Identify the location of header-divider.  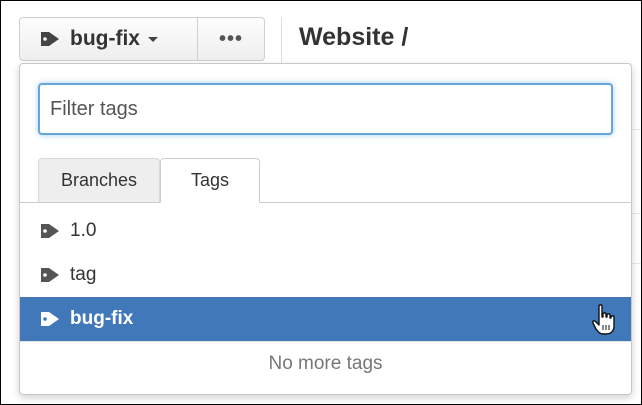
(281, 40).